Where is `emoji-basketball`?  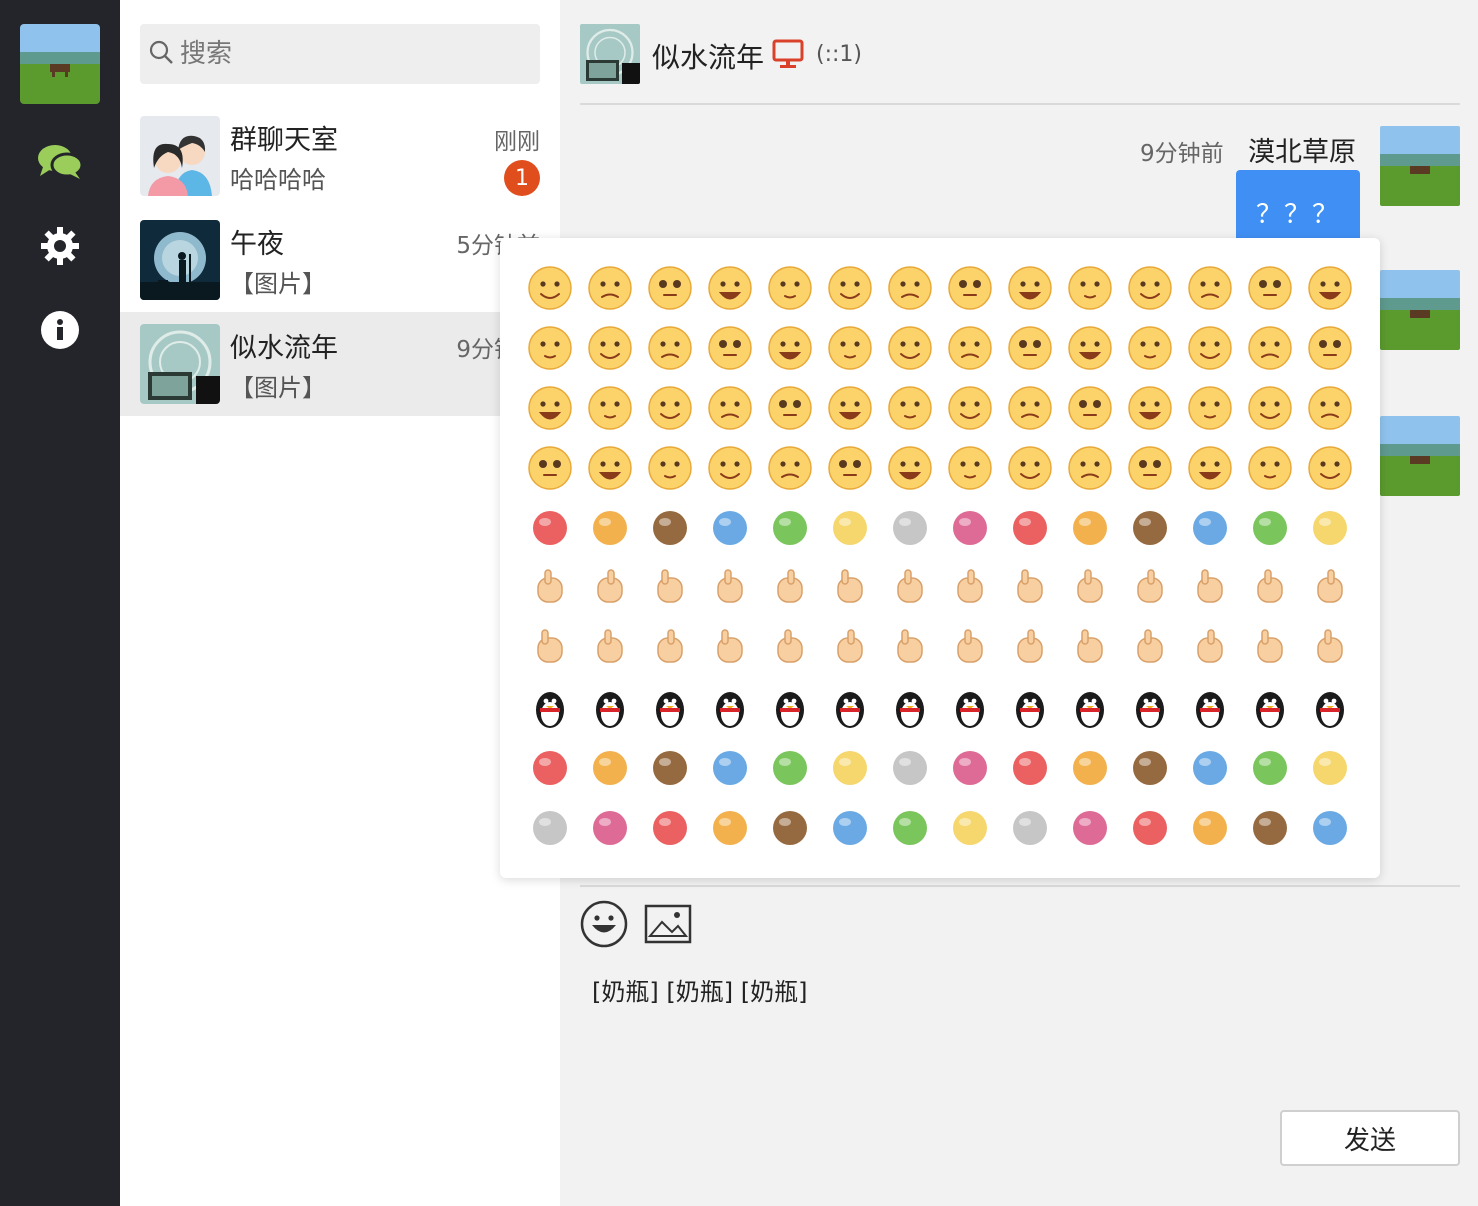
emoji-basketball is located at coordinates (670, 528).